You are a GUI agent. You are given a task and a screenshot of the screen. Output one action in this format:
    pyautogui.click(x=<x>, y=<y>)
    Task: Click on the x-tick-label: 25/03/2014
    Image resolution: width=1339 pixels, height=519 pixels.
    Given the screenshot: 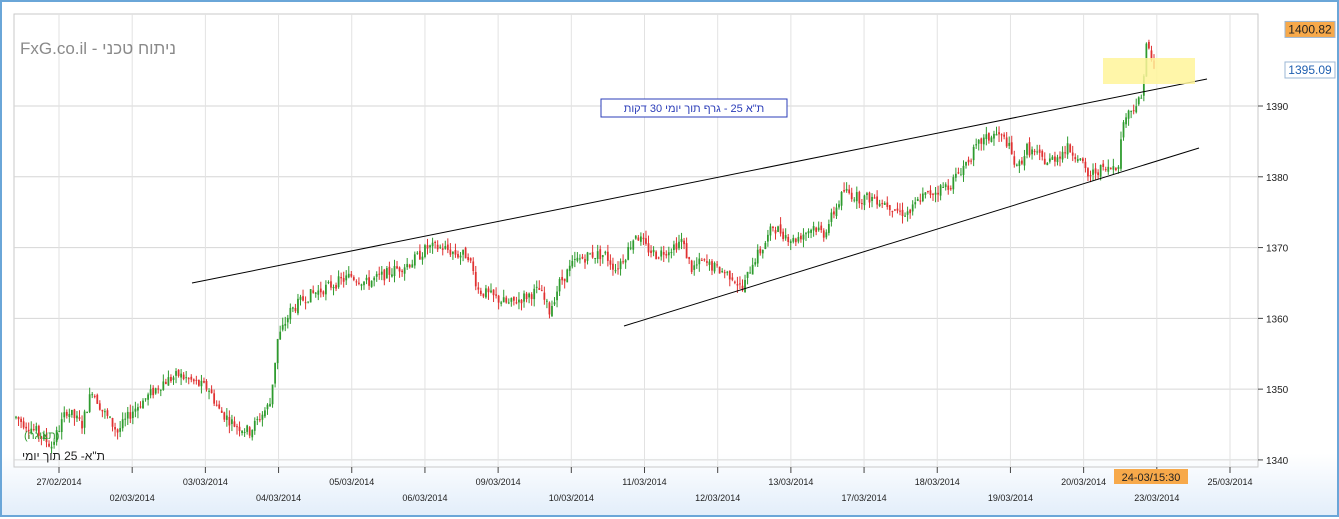 What is the action you would take?
    pyautogui.click(x=1229, y=482)
    